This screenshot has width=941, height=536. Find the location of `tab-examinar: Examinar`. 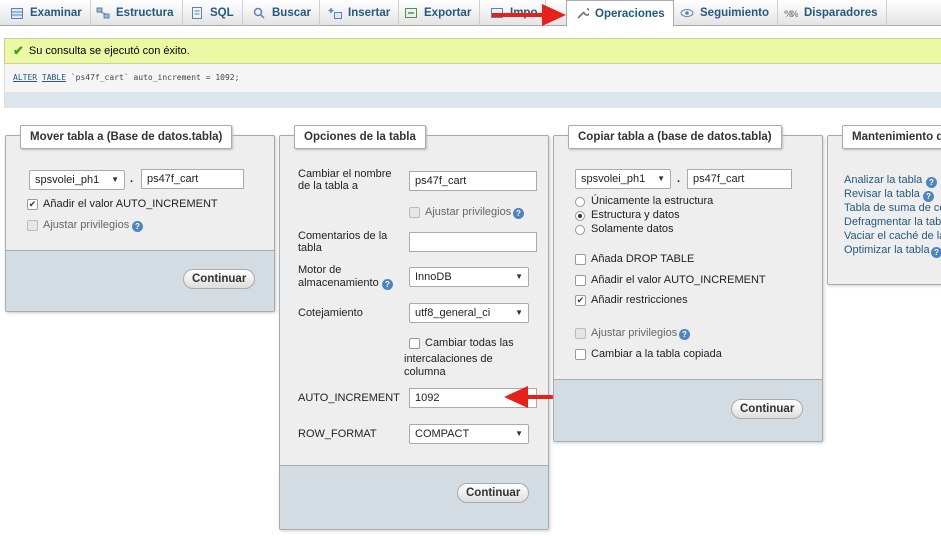

tab-examinar: Examinar is located at coordinates (46, 13).